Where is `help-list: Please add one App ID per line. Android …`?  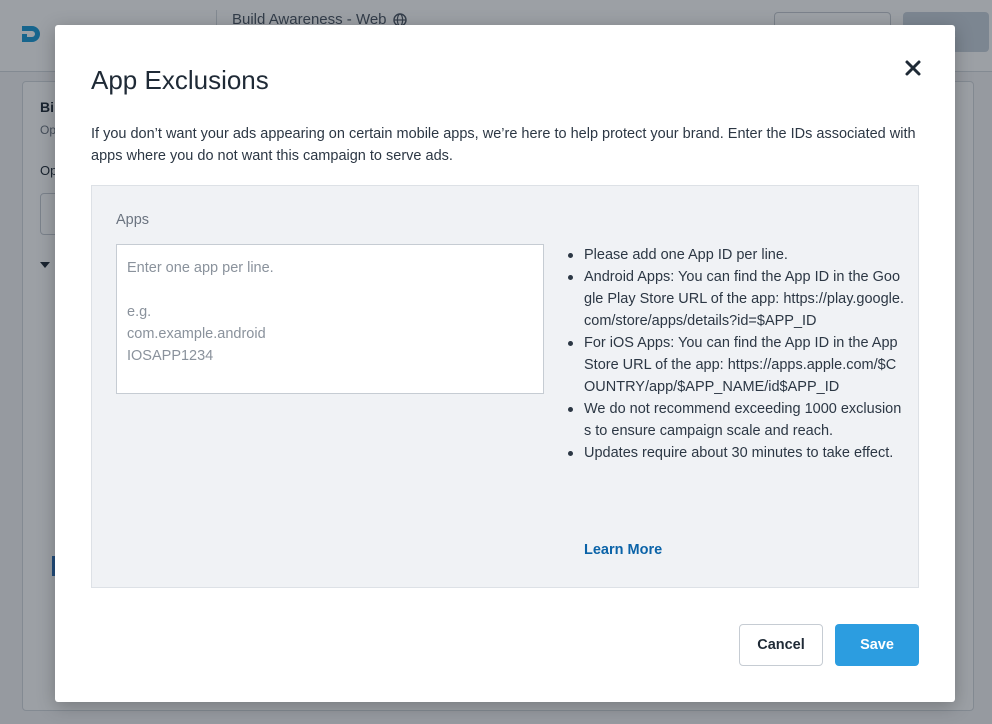
help-list: Please add one App ID per line. Android … is located at coordinates (736, 354).